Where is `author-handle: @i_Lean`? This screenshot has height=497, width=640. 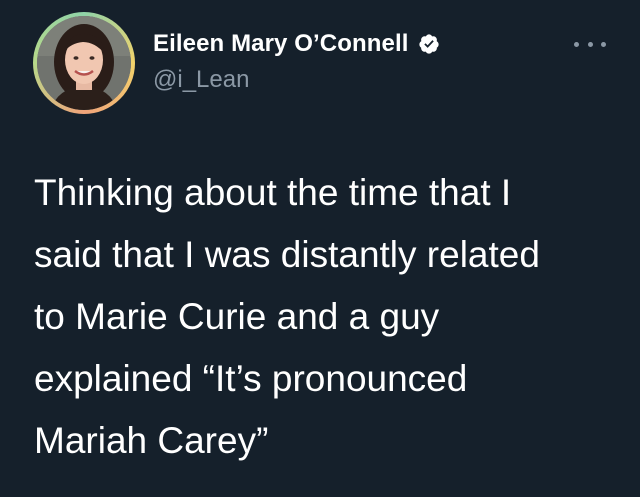 author-handle: @i_Lean is located at coordinates (201, 80).